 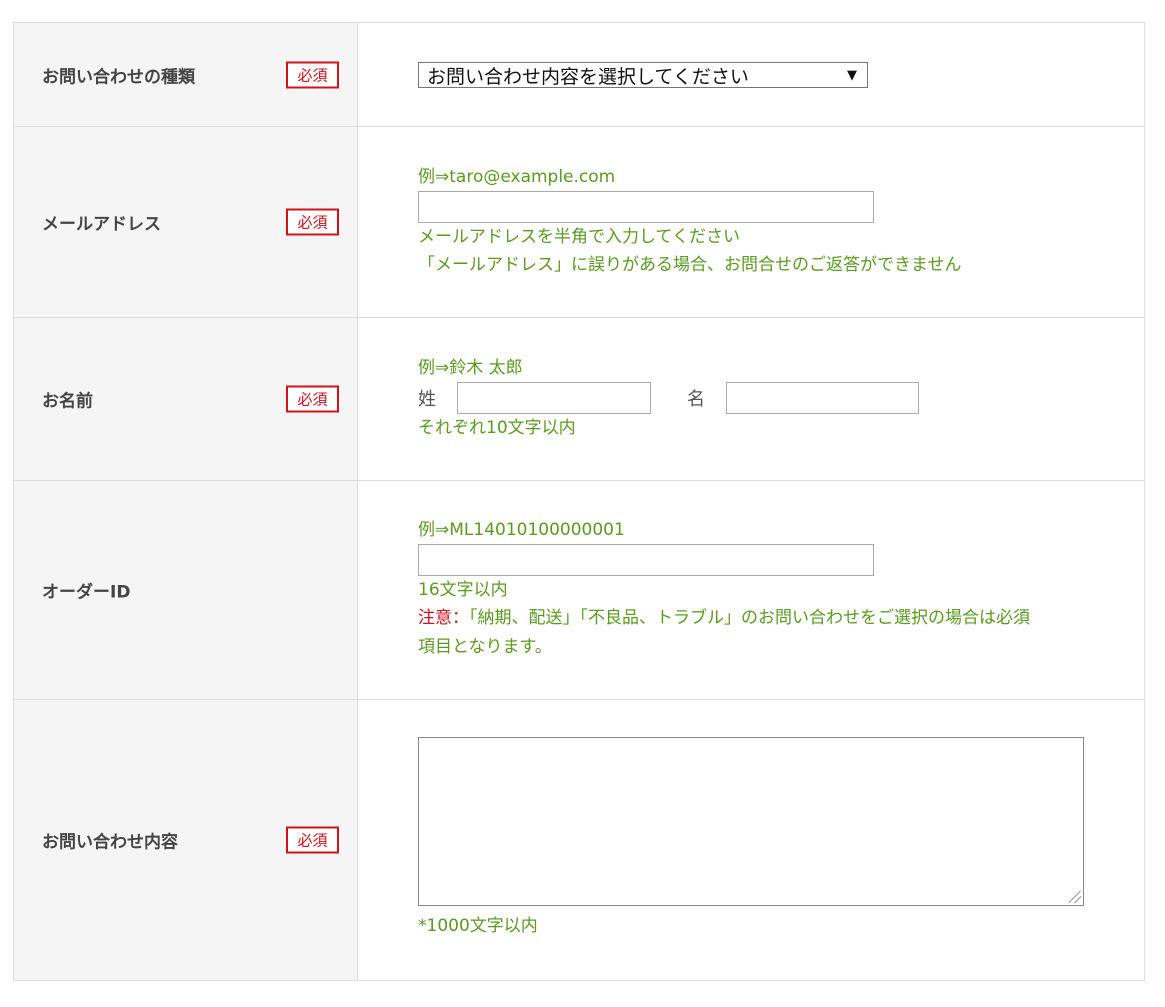 I want to click on form-label-cell: お問い合わせの種類 必須, so click(x=186, y=74).